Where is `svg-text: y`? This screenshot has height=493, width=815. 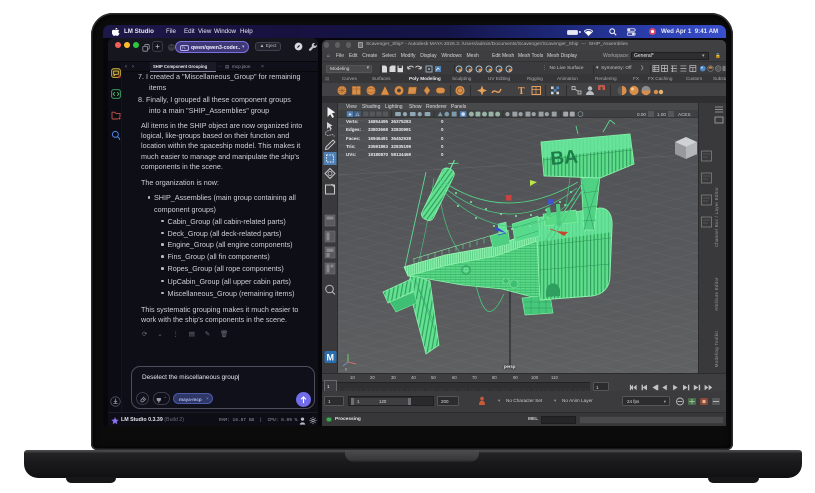
svg-text: y is located at coordinates (346, 368).